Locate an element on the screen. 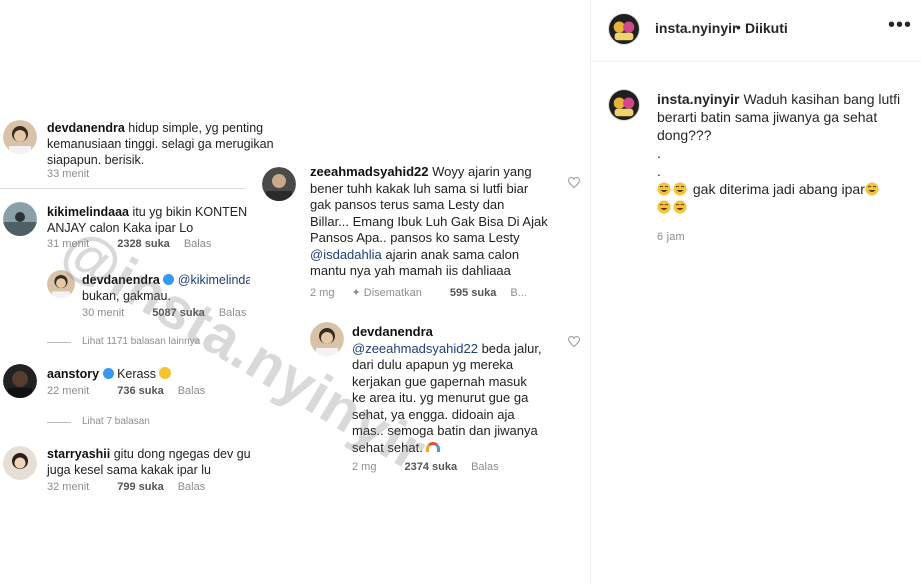  shocked-face-emoji is located at coordinates (165, 373).